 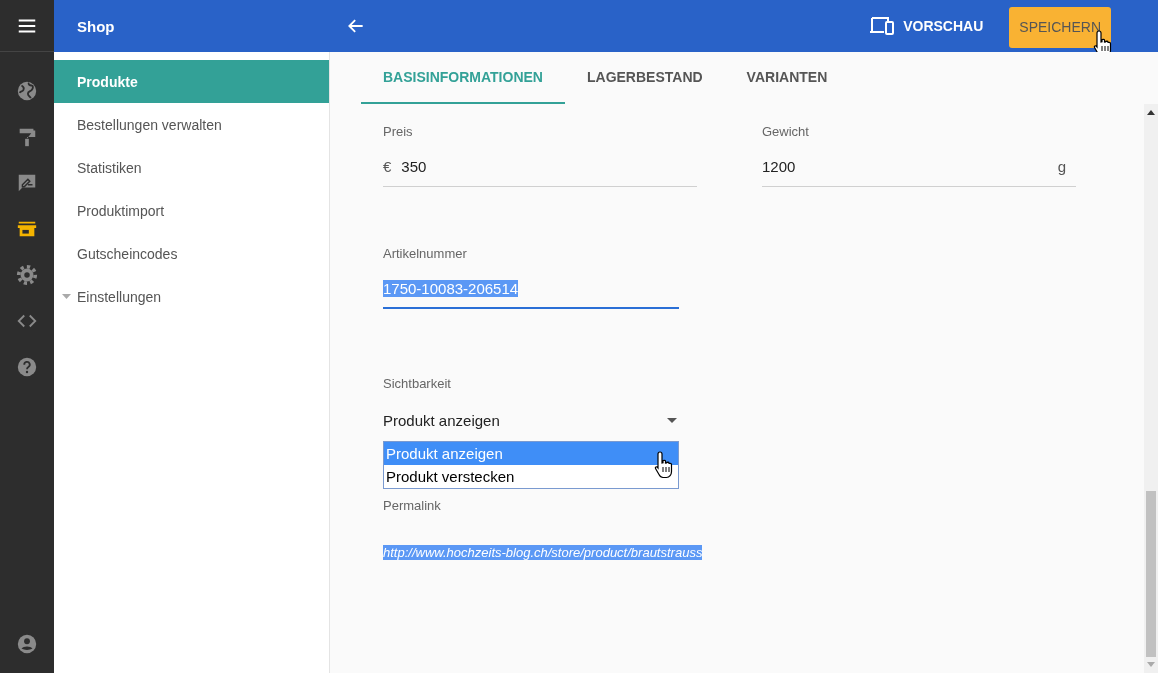 What do you see at coordinates (191, 296) in the screenshot?
I see `sidebar-item: Einstellungen` at bounding box center [191, 296].